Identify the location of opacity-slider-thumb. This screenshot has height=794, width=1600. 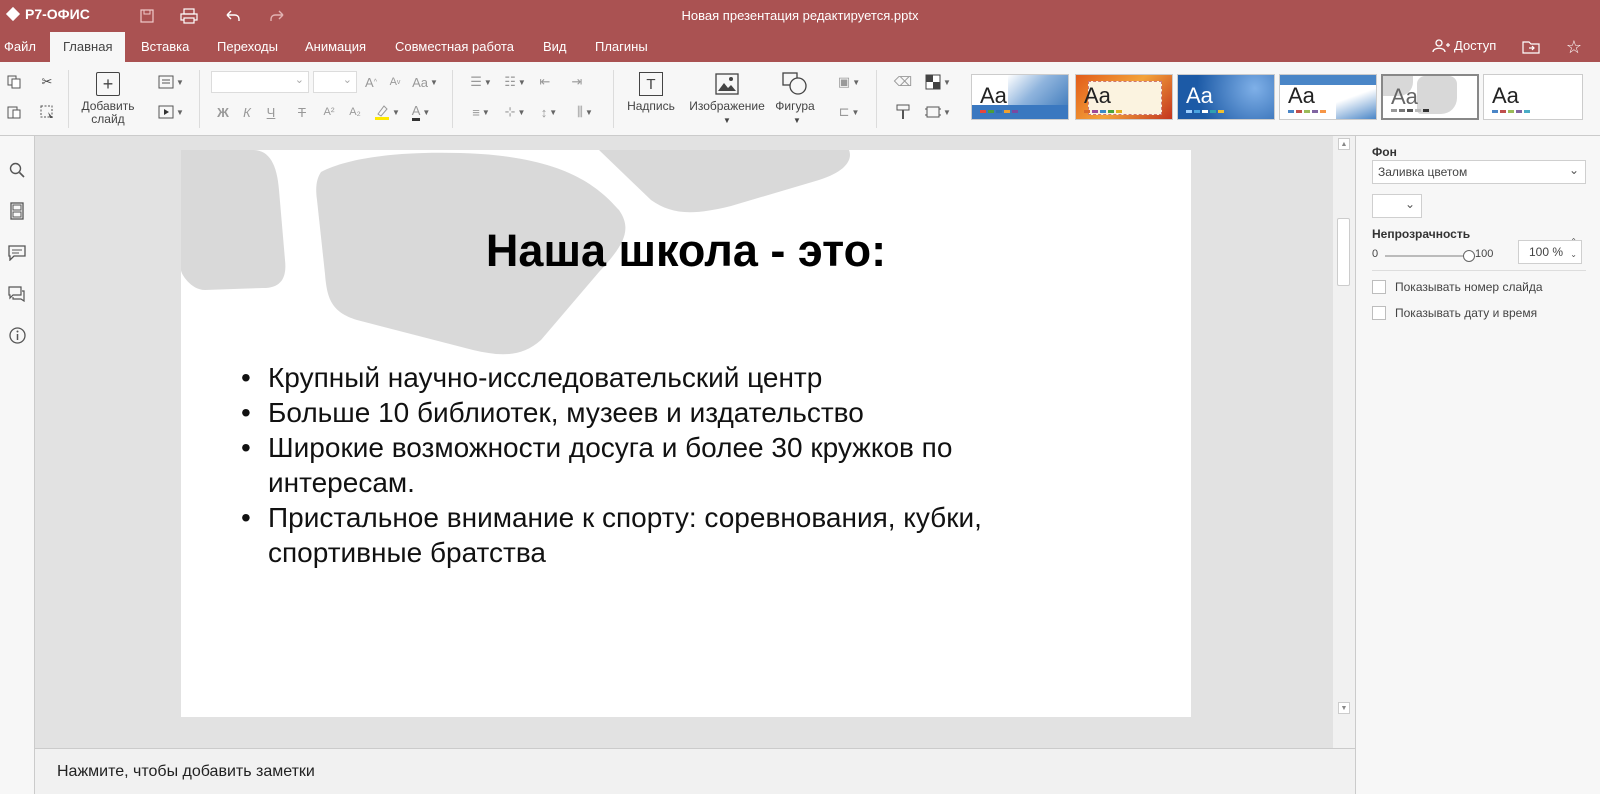
(1469, 256).